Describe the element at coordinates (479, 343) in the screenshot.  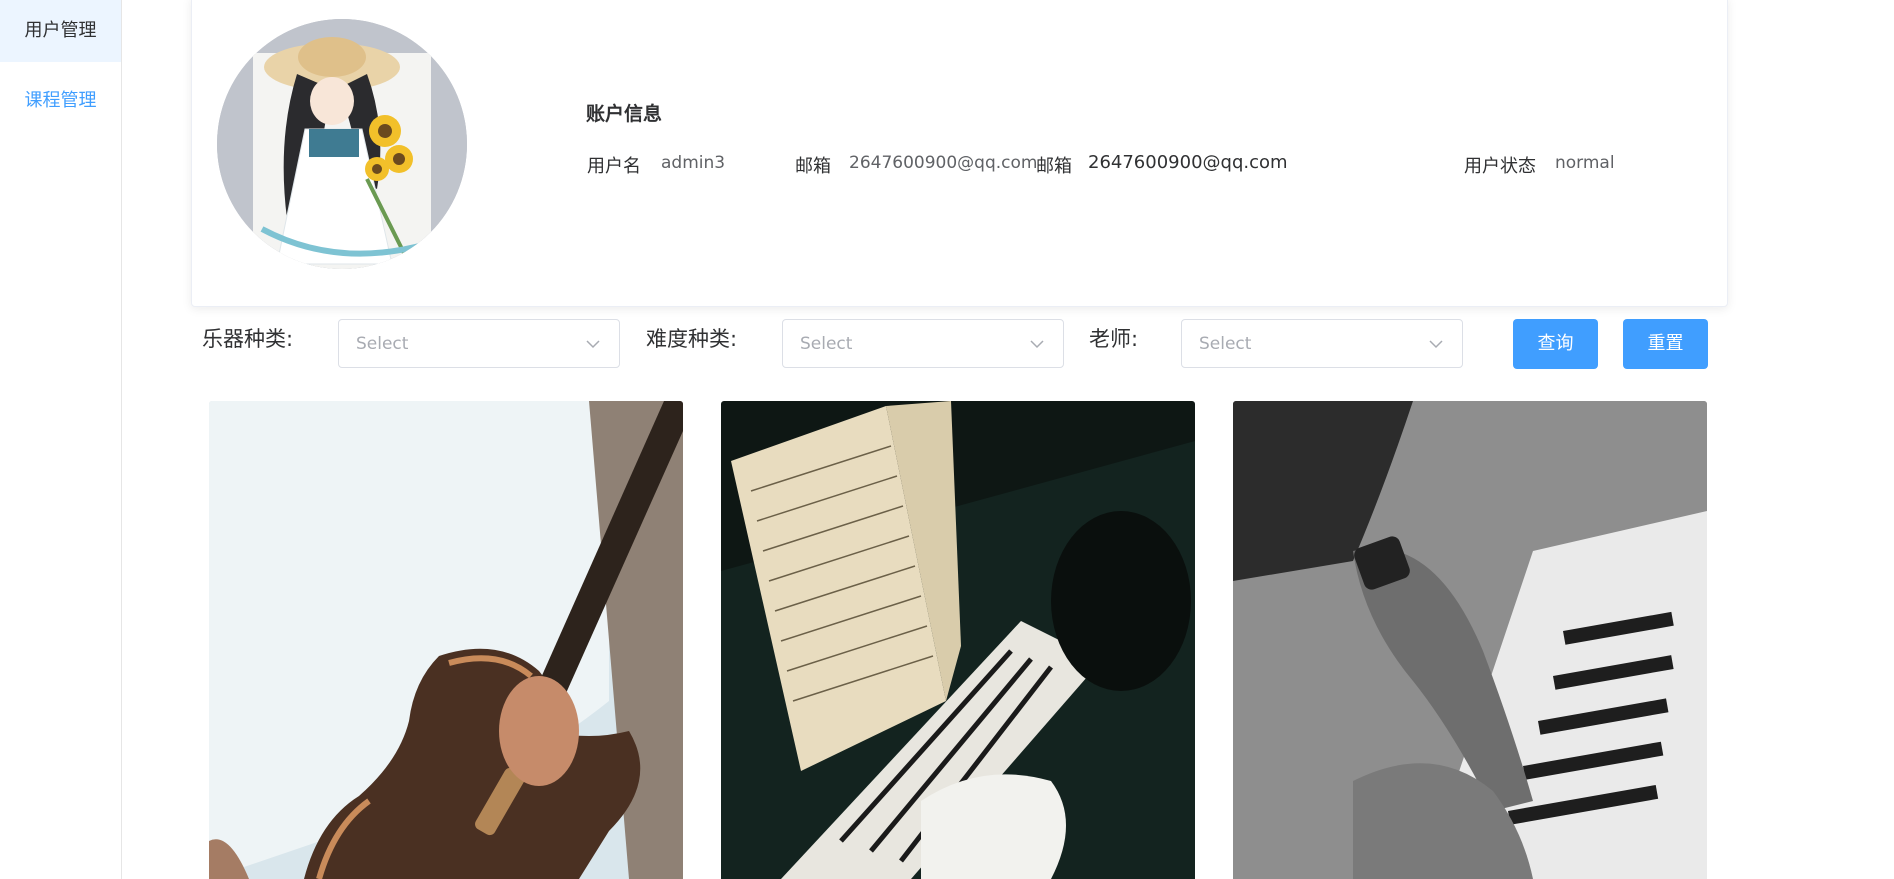
I see `instrument-type-select: Select` at that location.